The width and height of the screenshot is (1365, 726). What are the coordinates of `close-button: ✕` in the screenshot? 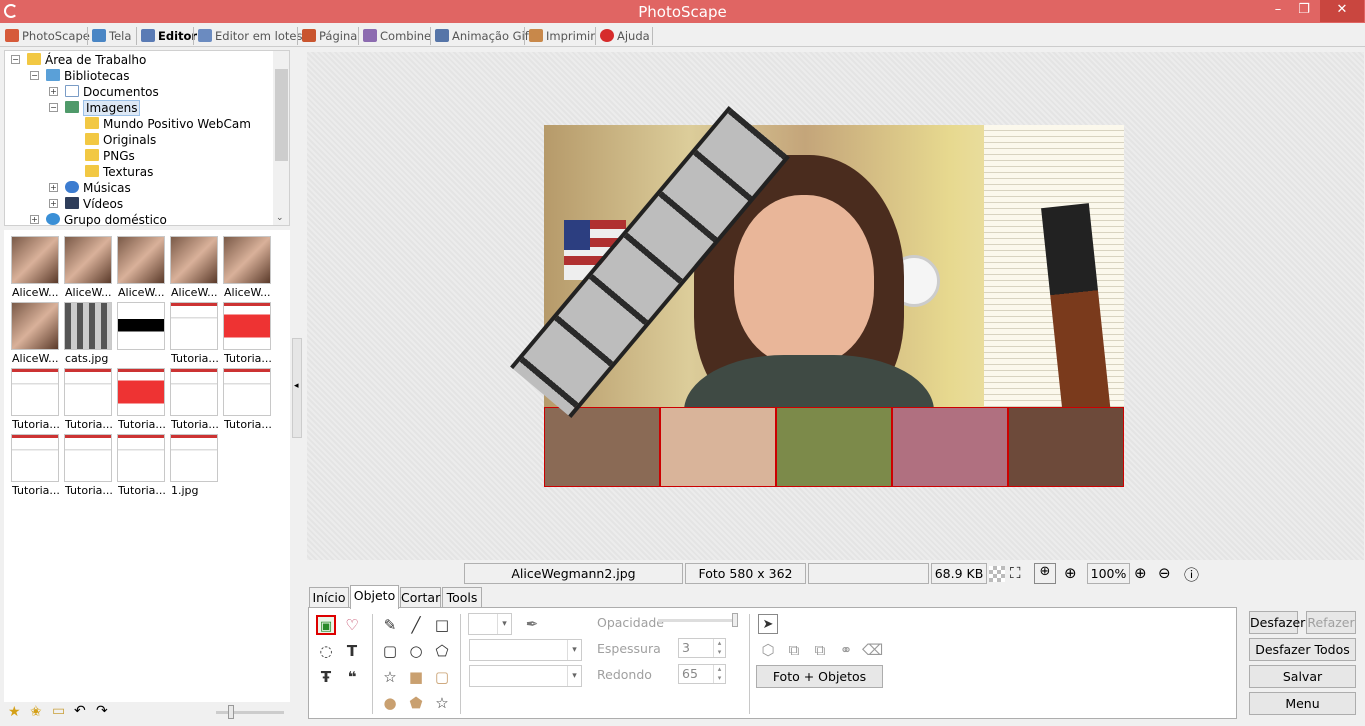 It's located at (1342, 11).